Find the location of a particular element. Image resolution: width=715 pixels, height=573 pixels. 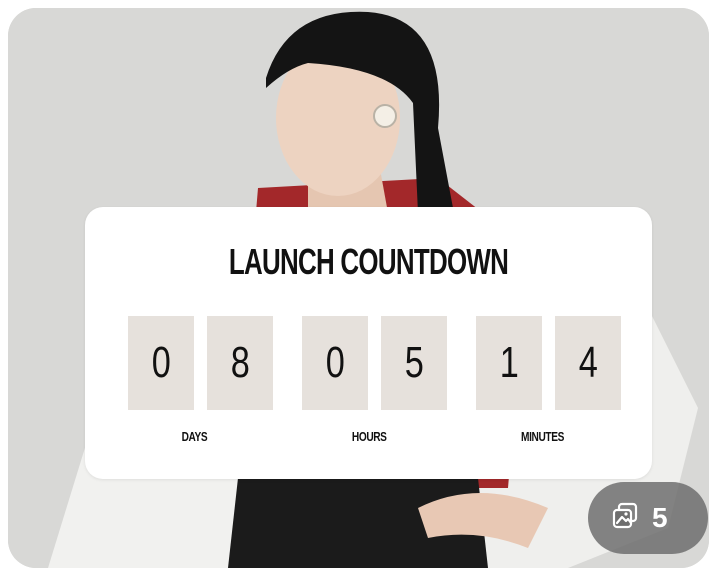

minutes-digit-1: 1 is located at coordinates (509, 363).